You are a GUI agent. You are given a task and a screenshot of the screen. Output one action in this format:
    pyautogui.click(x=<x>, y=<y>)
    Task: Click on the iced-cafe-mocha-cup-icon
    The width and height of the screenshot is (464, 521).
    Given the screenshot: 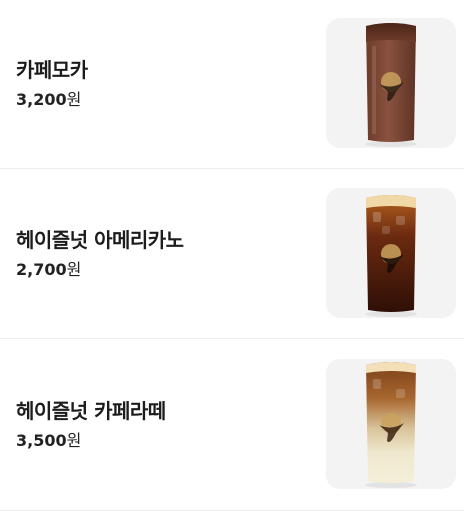 What is the action you would take?
    pyautogui.click(x=391, y=85)
    